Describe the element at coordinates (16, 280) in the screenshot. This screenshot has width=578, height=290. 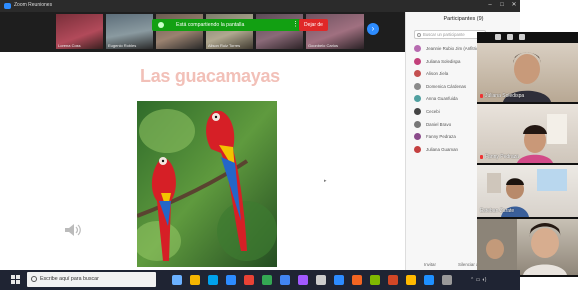
I see `start-button` at that location.